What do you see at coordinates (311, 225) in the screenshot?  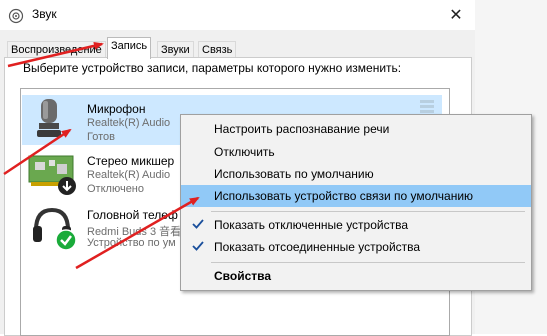 I see `menu-item-label: Показать отключенные устройства` at bounding box center [311, 225].